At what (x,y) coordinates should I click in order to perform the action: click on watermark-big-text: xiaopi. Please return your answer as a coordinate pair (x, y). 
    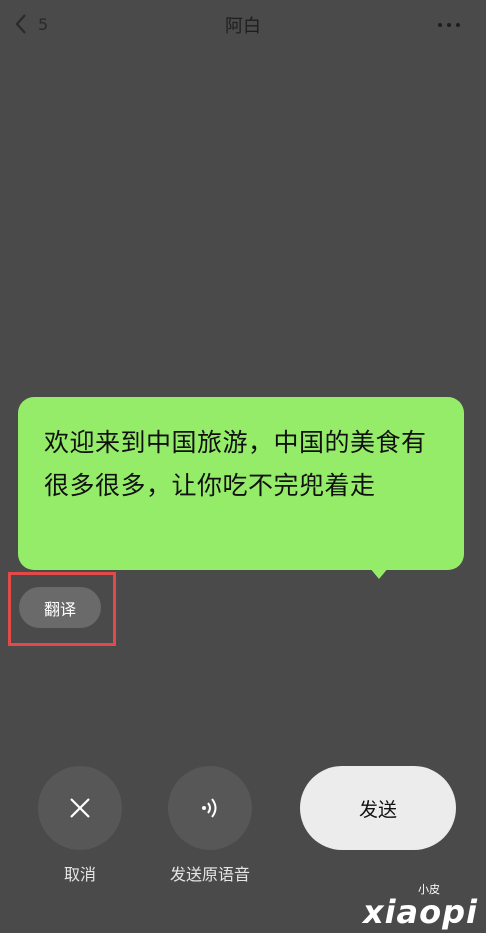
    Looking at the image, I should click on (420, 912).